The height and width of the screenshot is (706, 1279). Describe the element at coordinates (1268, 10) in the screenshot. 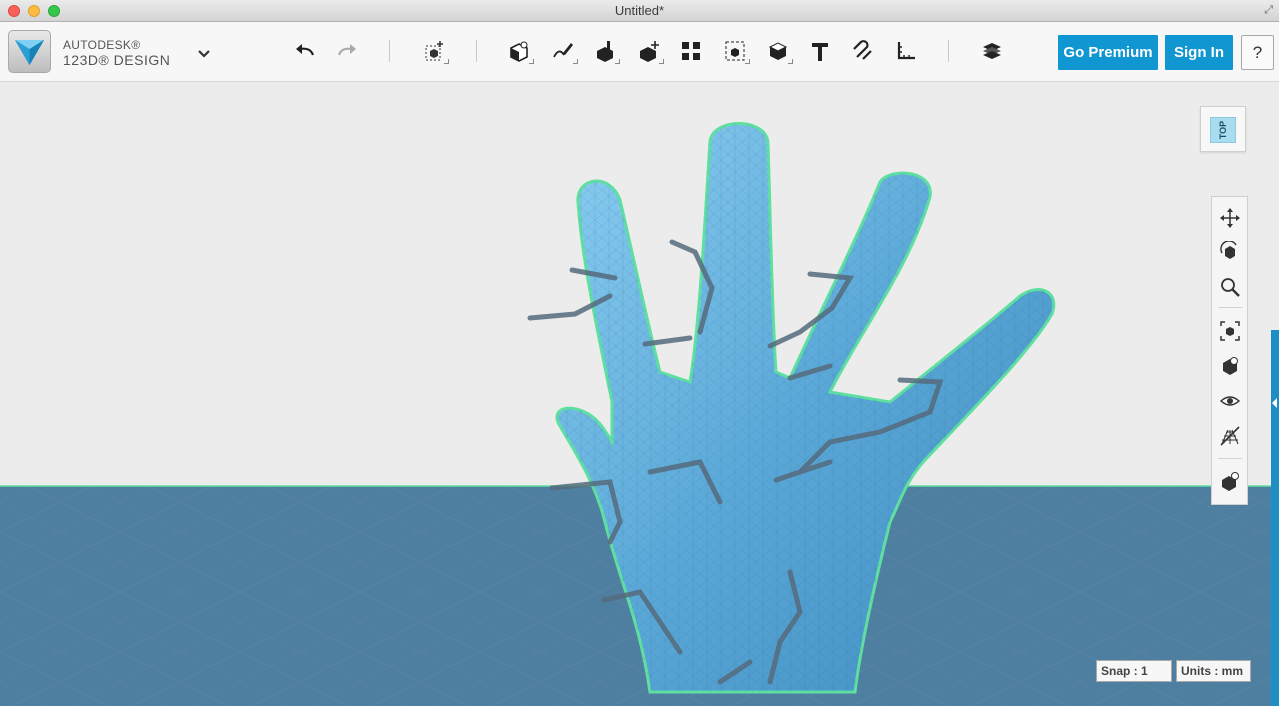

I see `fullscreen-icon: ⤢` at that location.